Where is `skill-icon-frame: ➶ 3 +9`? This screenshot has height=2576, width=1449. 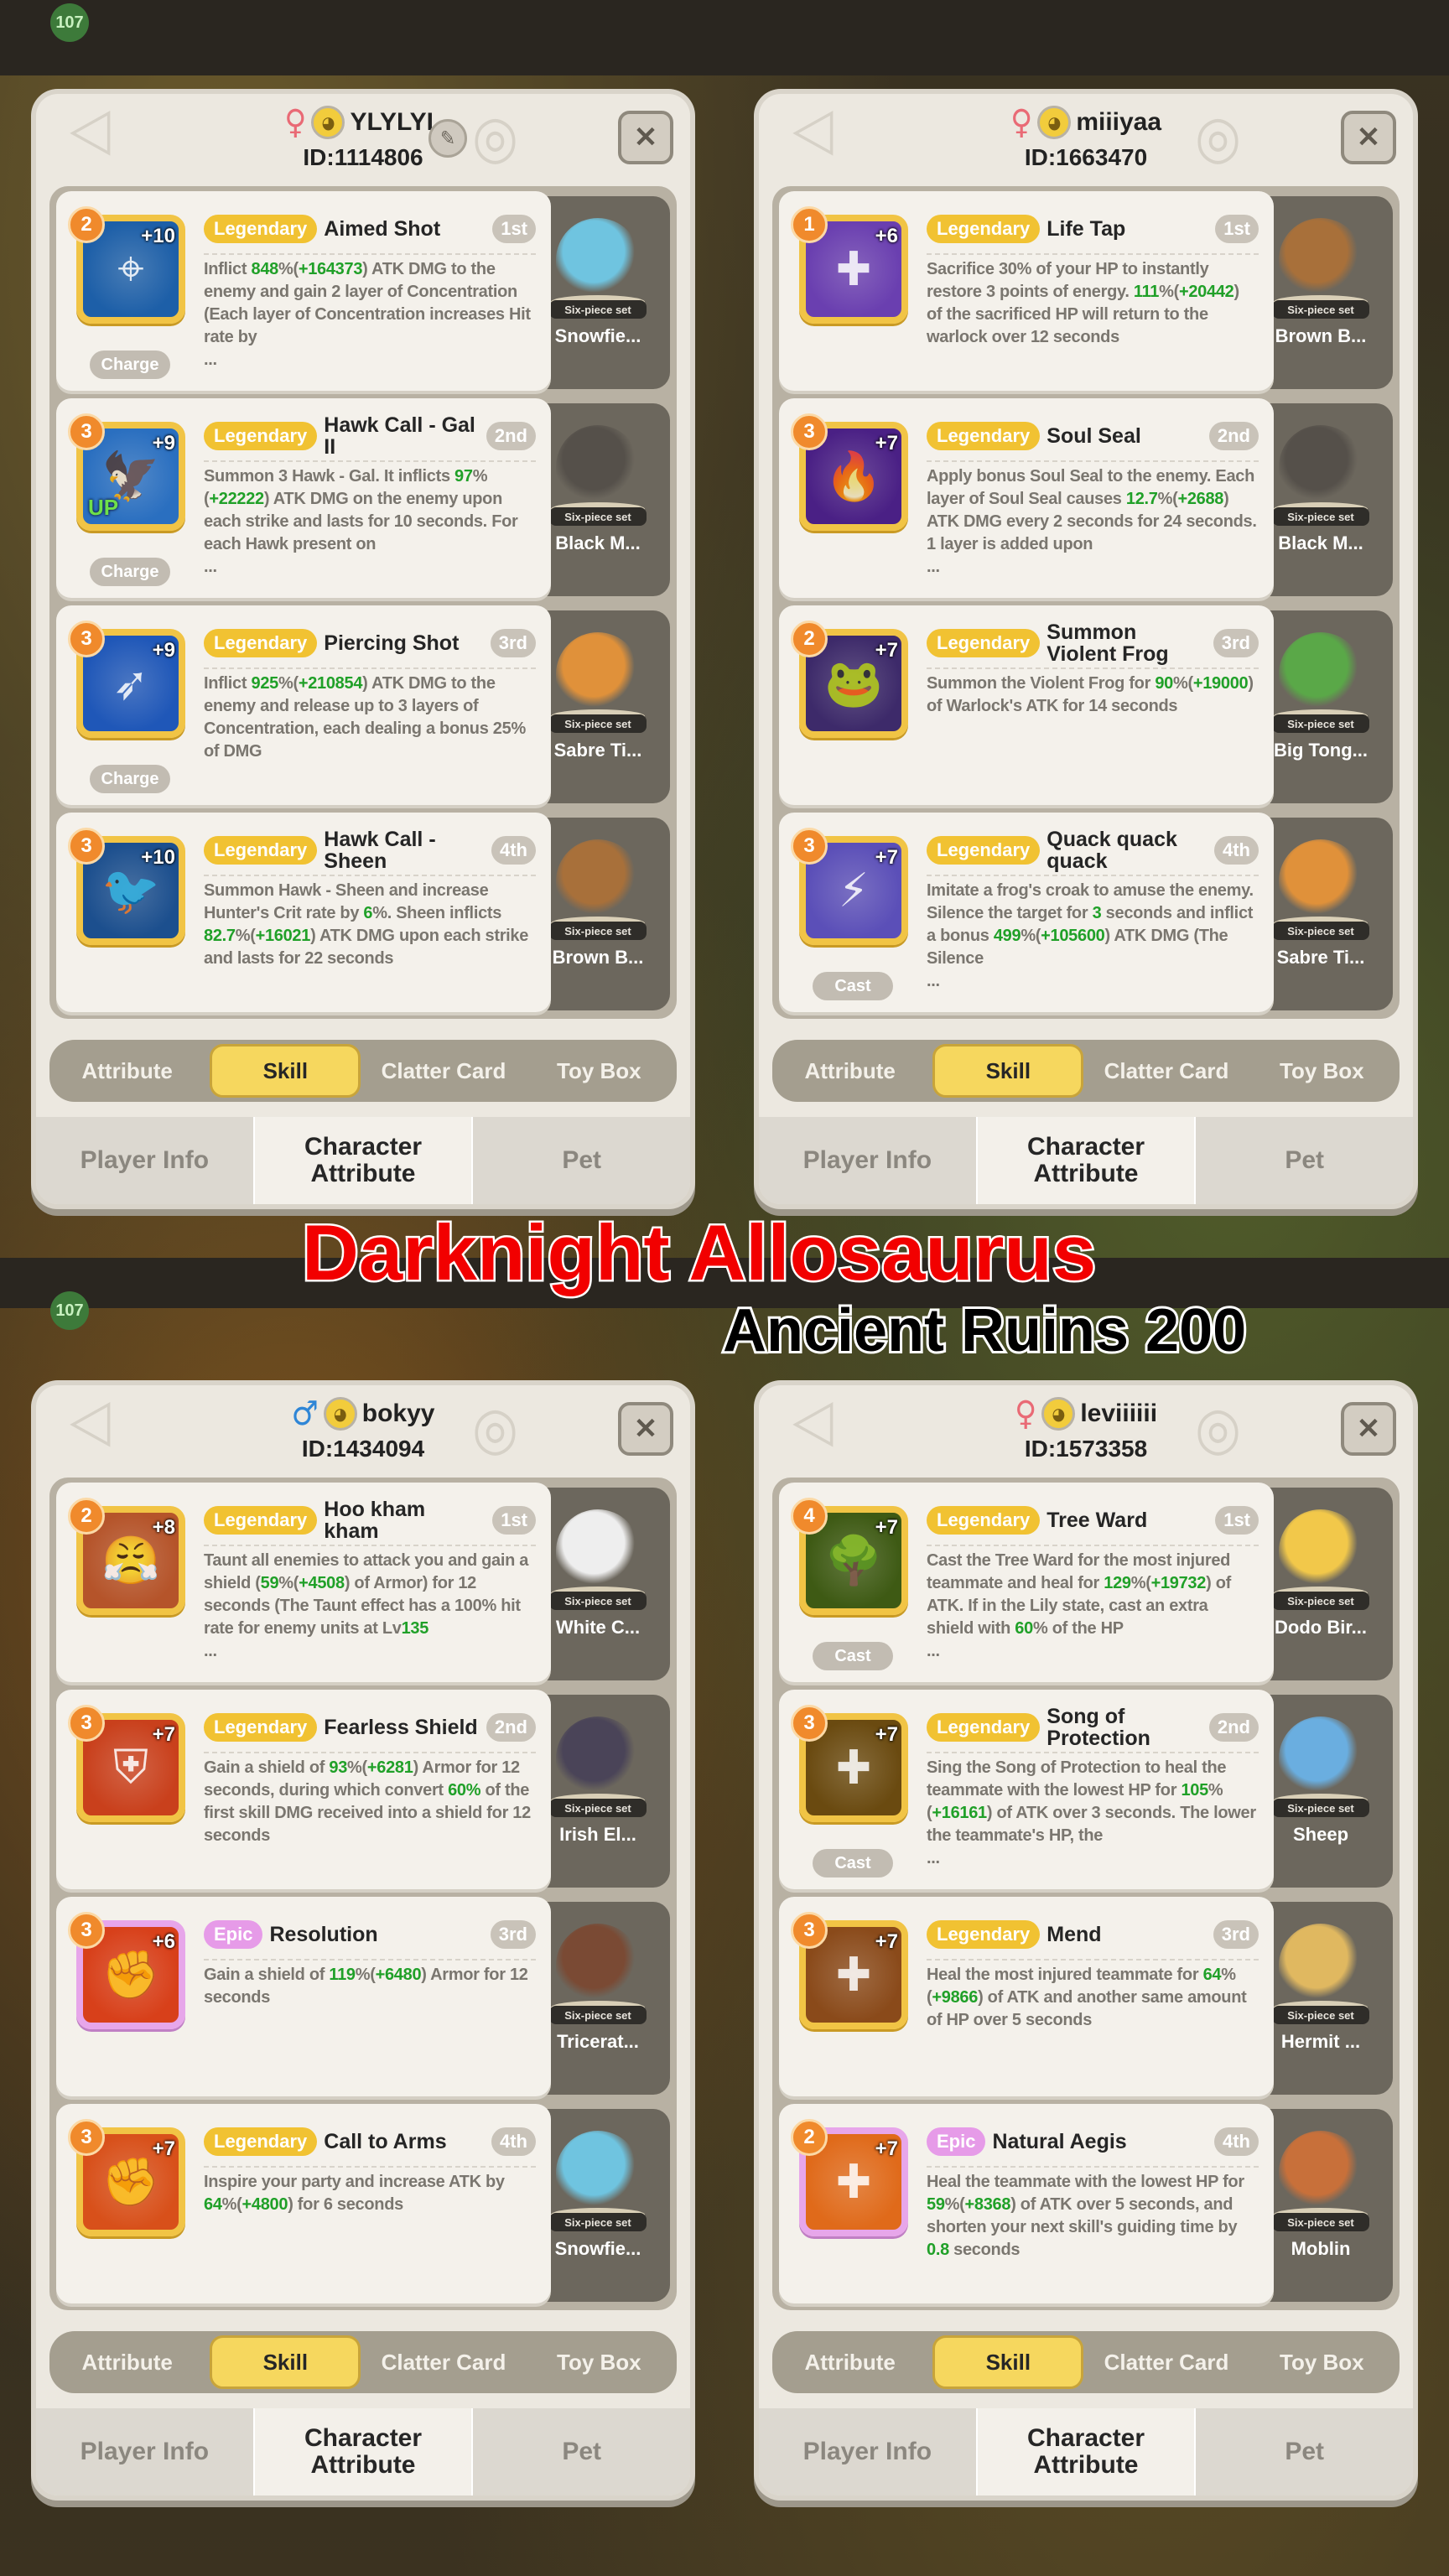
skill-icon-frame: ➶ 3 +9 is located at coordinates (126, 679).